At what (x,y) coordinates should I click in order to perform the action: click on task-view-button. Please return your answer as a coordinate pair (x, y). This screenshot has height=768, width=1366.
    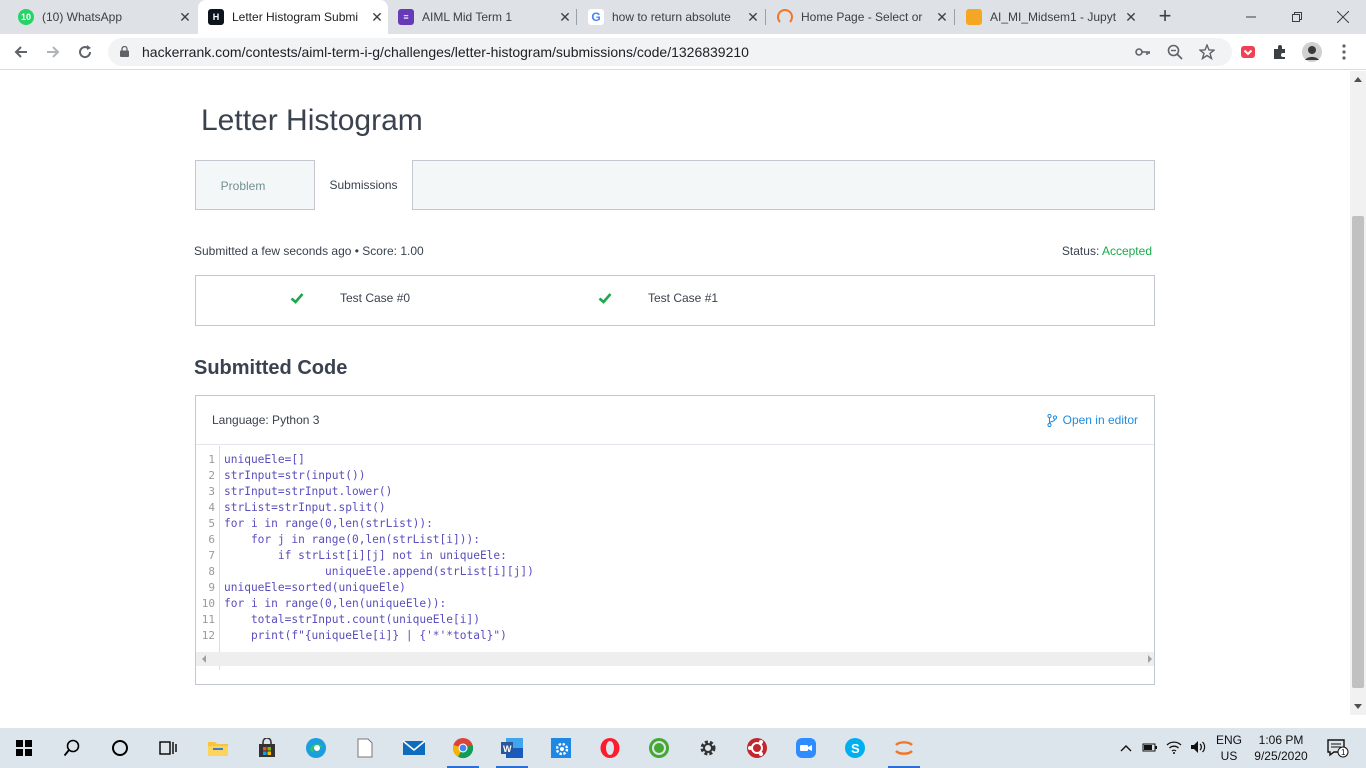
    Looking at the image, I should click on (168, 748).